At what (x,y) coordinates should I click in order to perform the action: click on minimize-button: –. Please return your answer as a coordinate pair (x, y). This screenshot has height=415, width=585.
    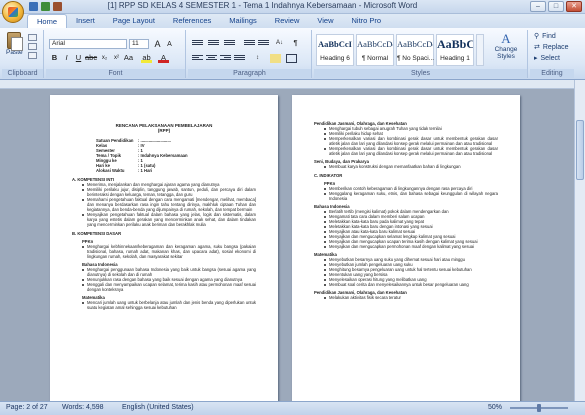
    Looking at the image, I should click on (538, 6).